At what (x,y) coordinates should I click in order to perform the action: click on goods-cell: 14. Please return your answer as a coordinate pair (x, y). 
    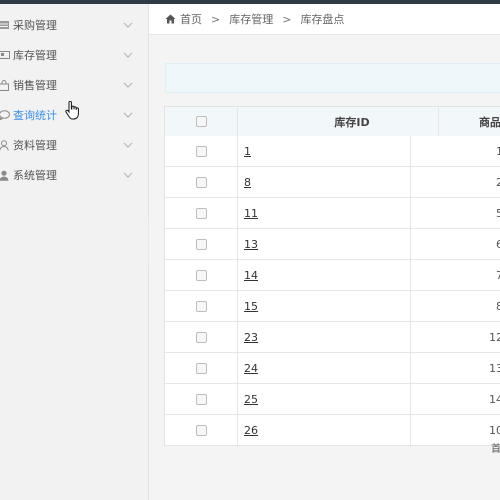
    Looking at the image, I should click on (455, 399).